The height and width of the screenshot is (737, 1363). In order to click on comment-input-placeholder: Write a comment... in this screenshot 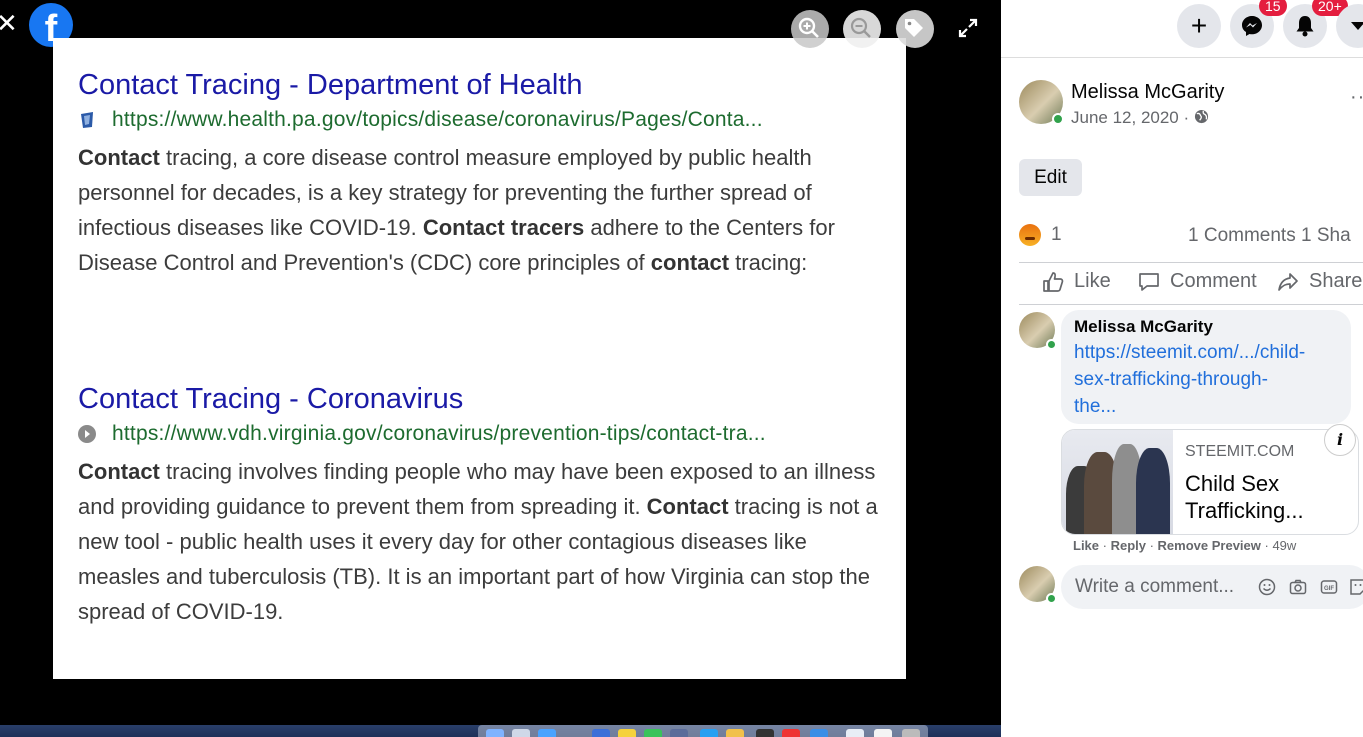, I will do `click(1155, 586)`.